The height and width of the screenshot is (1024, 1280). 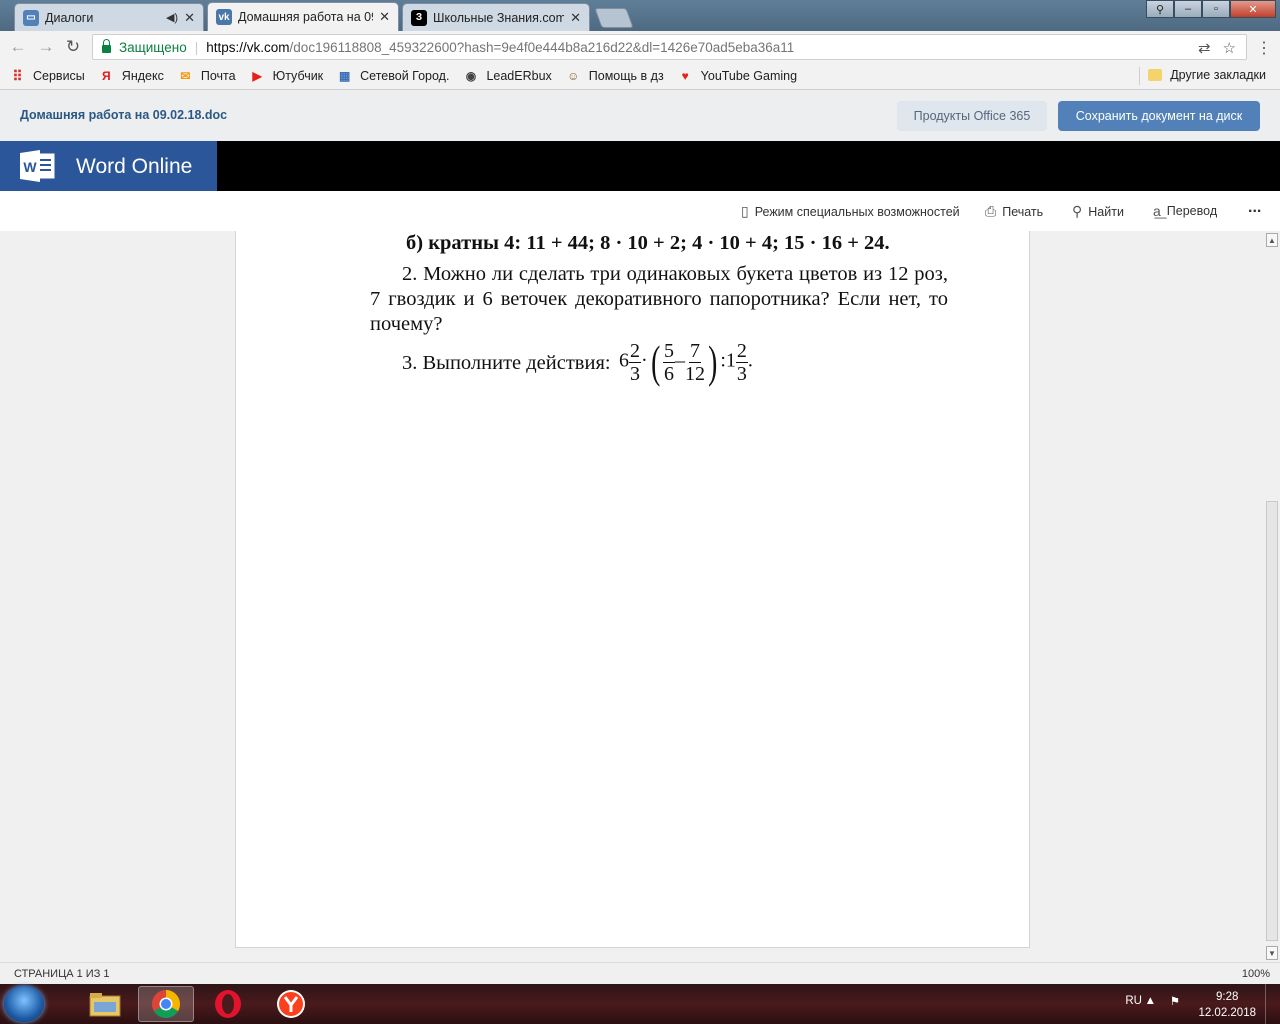 What do you see at coordinates (248, 47) in the screenshot?
I see `url-host: https://vk.com` at bounding box center [248, 47].